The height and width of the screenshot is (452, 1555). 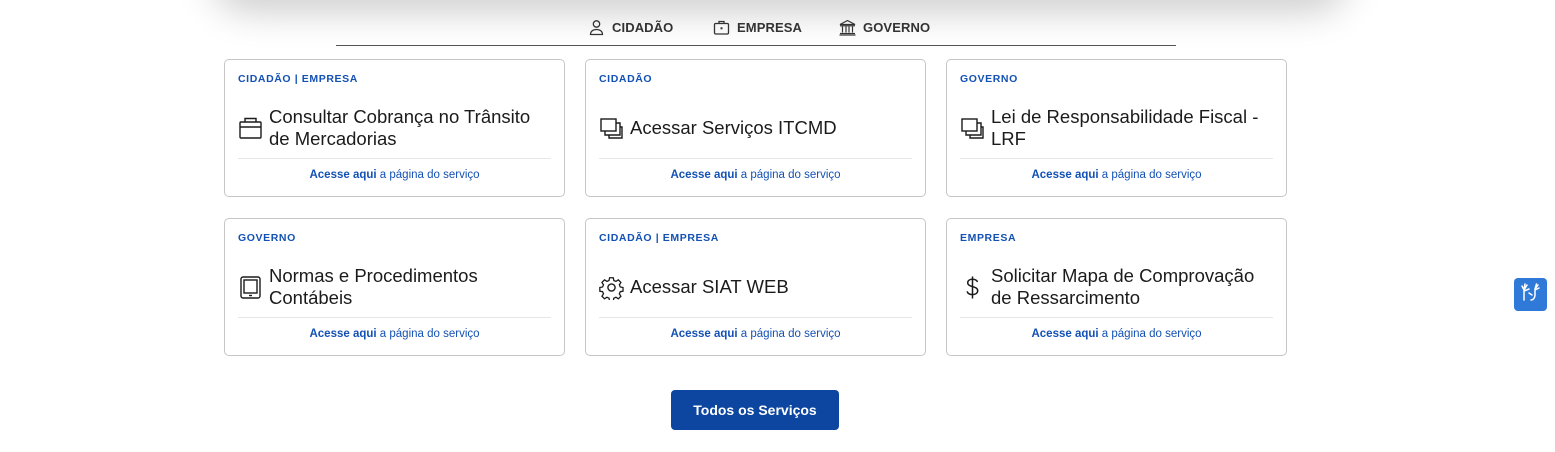 What do you see at coordinates (596, 27) in the screenshot?
I see `person-icon` at bounding box center [596, 27].